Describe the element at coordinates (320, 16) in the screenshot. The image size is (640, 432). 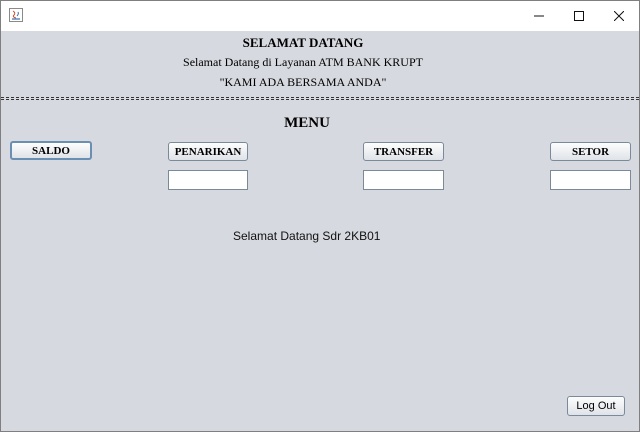
I see `title-bar` at that location.